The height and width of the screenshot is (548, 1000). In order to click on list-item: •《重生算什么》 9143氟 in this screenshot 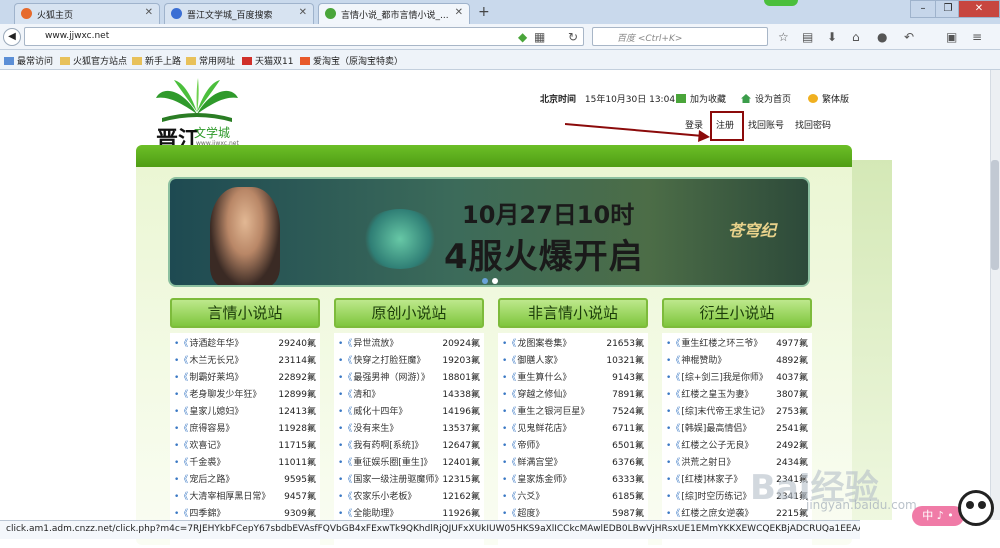, I will do `click(573, 378)`.